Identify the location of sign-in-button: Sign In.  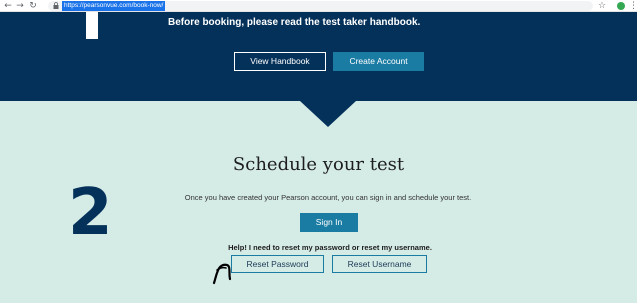
(329, 222).